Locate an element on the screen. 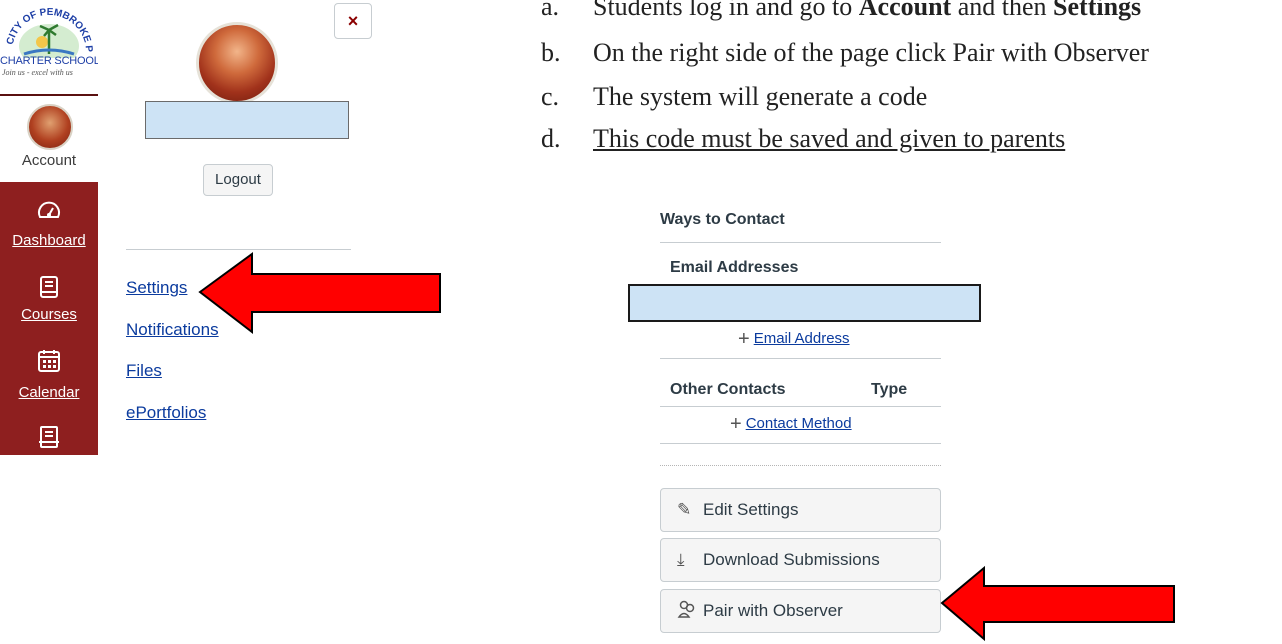 The height and width of the screenshot is (644, 1282). ways-to-contact-heading: Ways to Contact is located at coordinates (722, 219).